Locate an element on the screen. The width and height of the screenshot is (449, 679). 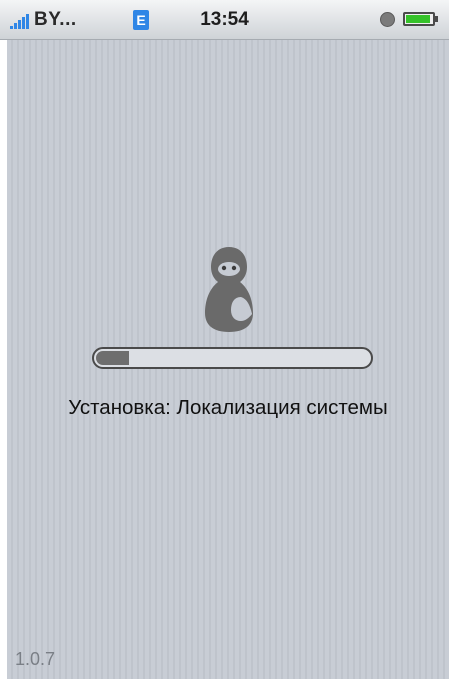
install-status-text: Установка: Локализация системы is located at coordinates (228, 407).